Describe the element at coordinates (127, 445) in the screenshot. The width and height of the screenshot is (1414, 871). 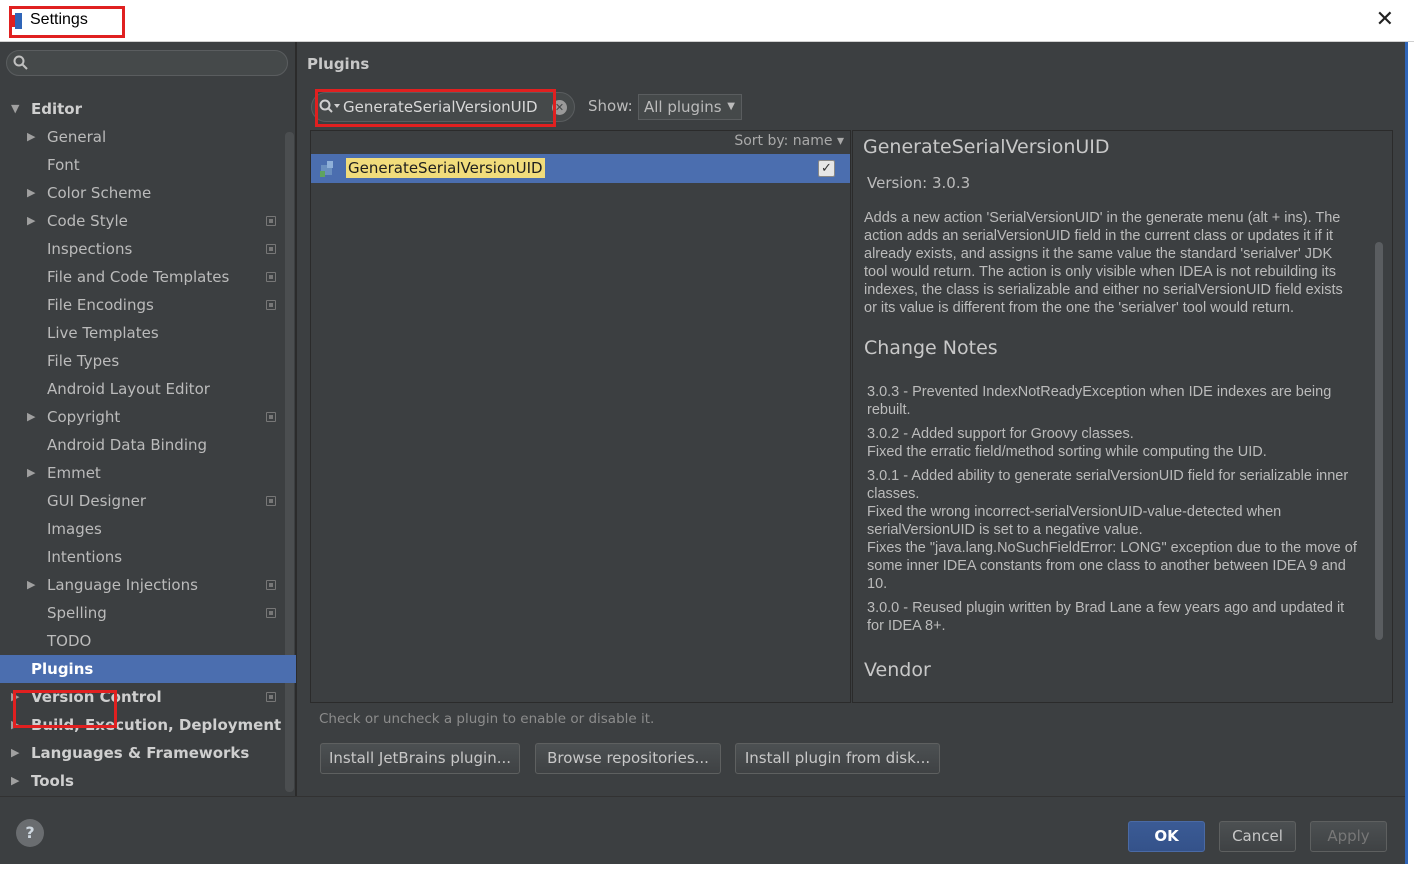
I see `sidebar-item-label: Android Data Binding` at that location.